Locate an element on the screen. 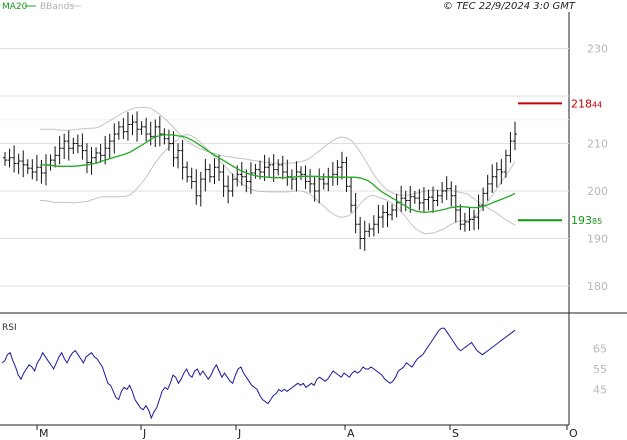  rsi-label: RSI is located at coordinates (9, 328).